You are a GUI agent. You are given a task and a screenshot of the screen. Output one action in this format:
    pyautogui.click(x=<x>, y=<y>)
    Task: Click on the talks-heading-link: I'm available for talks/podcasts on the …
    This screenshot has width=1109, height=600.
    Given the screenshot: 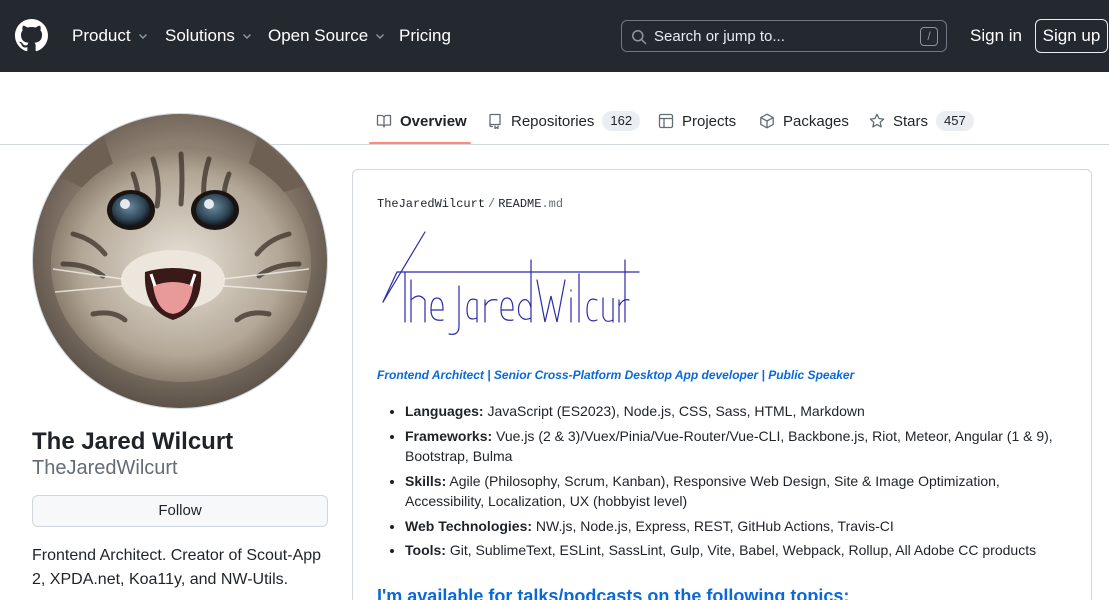 What is the action you would take?
    pyautogui.click(x=613, y=592)
    